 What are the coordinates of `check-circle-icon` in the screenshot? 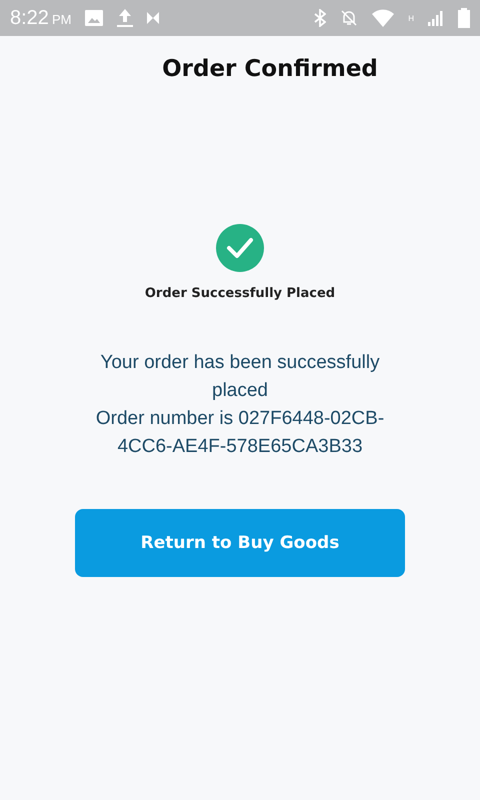 It's located at (240, 248).